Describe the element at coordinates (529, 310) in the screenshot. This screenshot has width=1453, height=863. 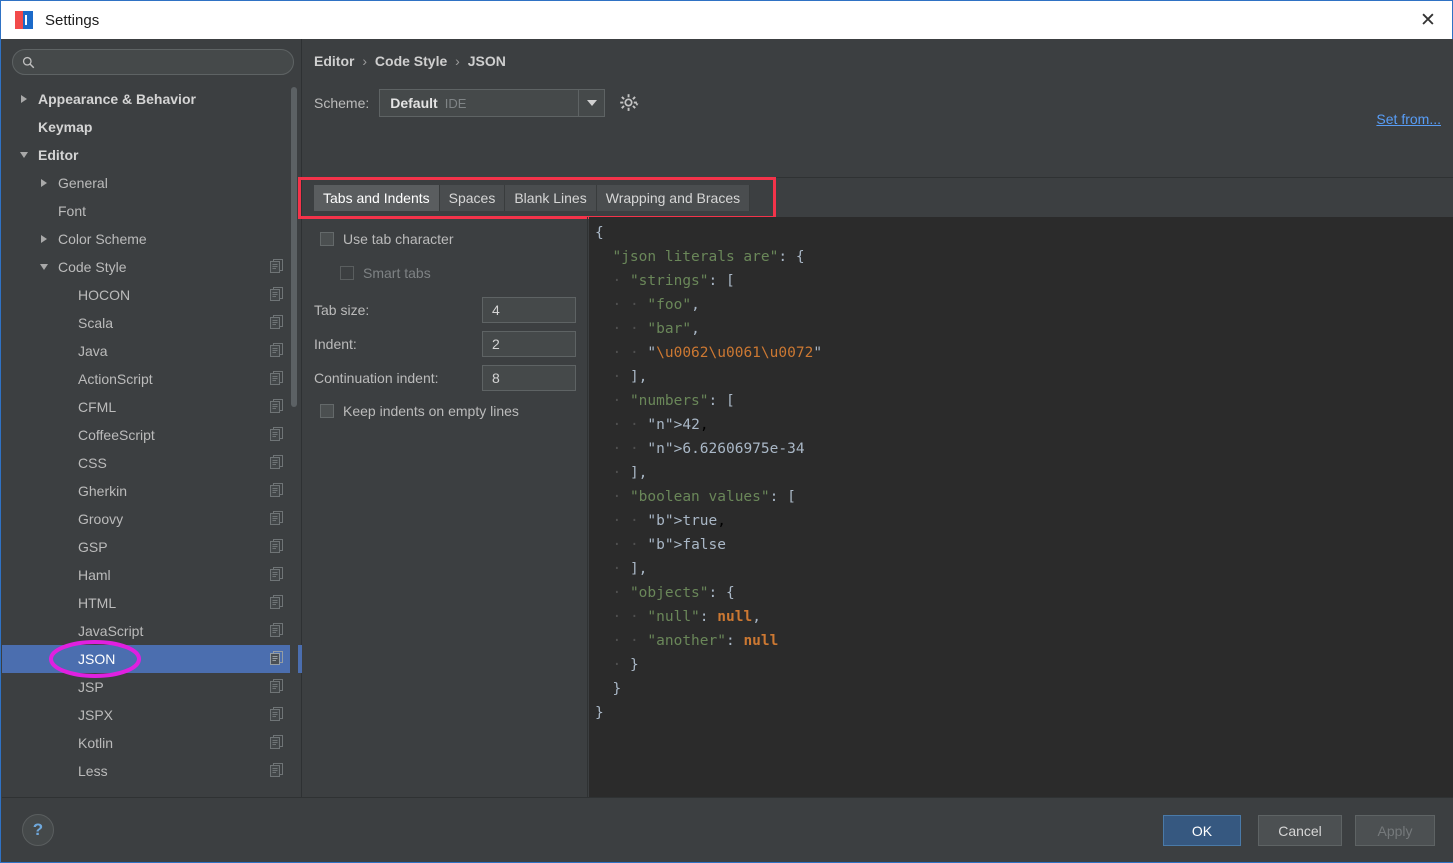
I see `tab-size-input: 4` at that location.